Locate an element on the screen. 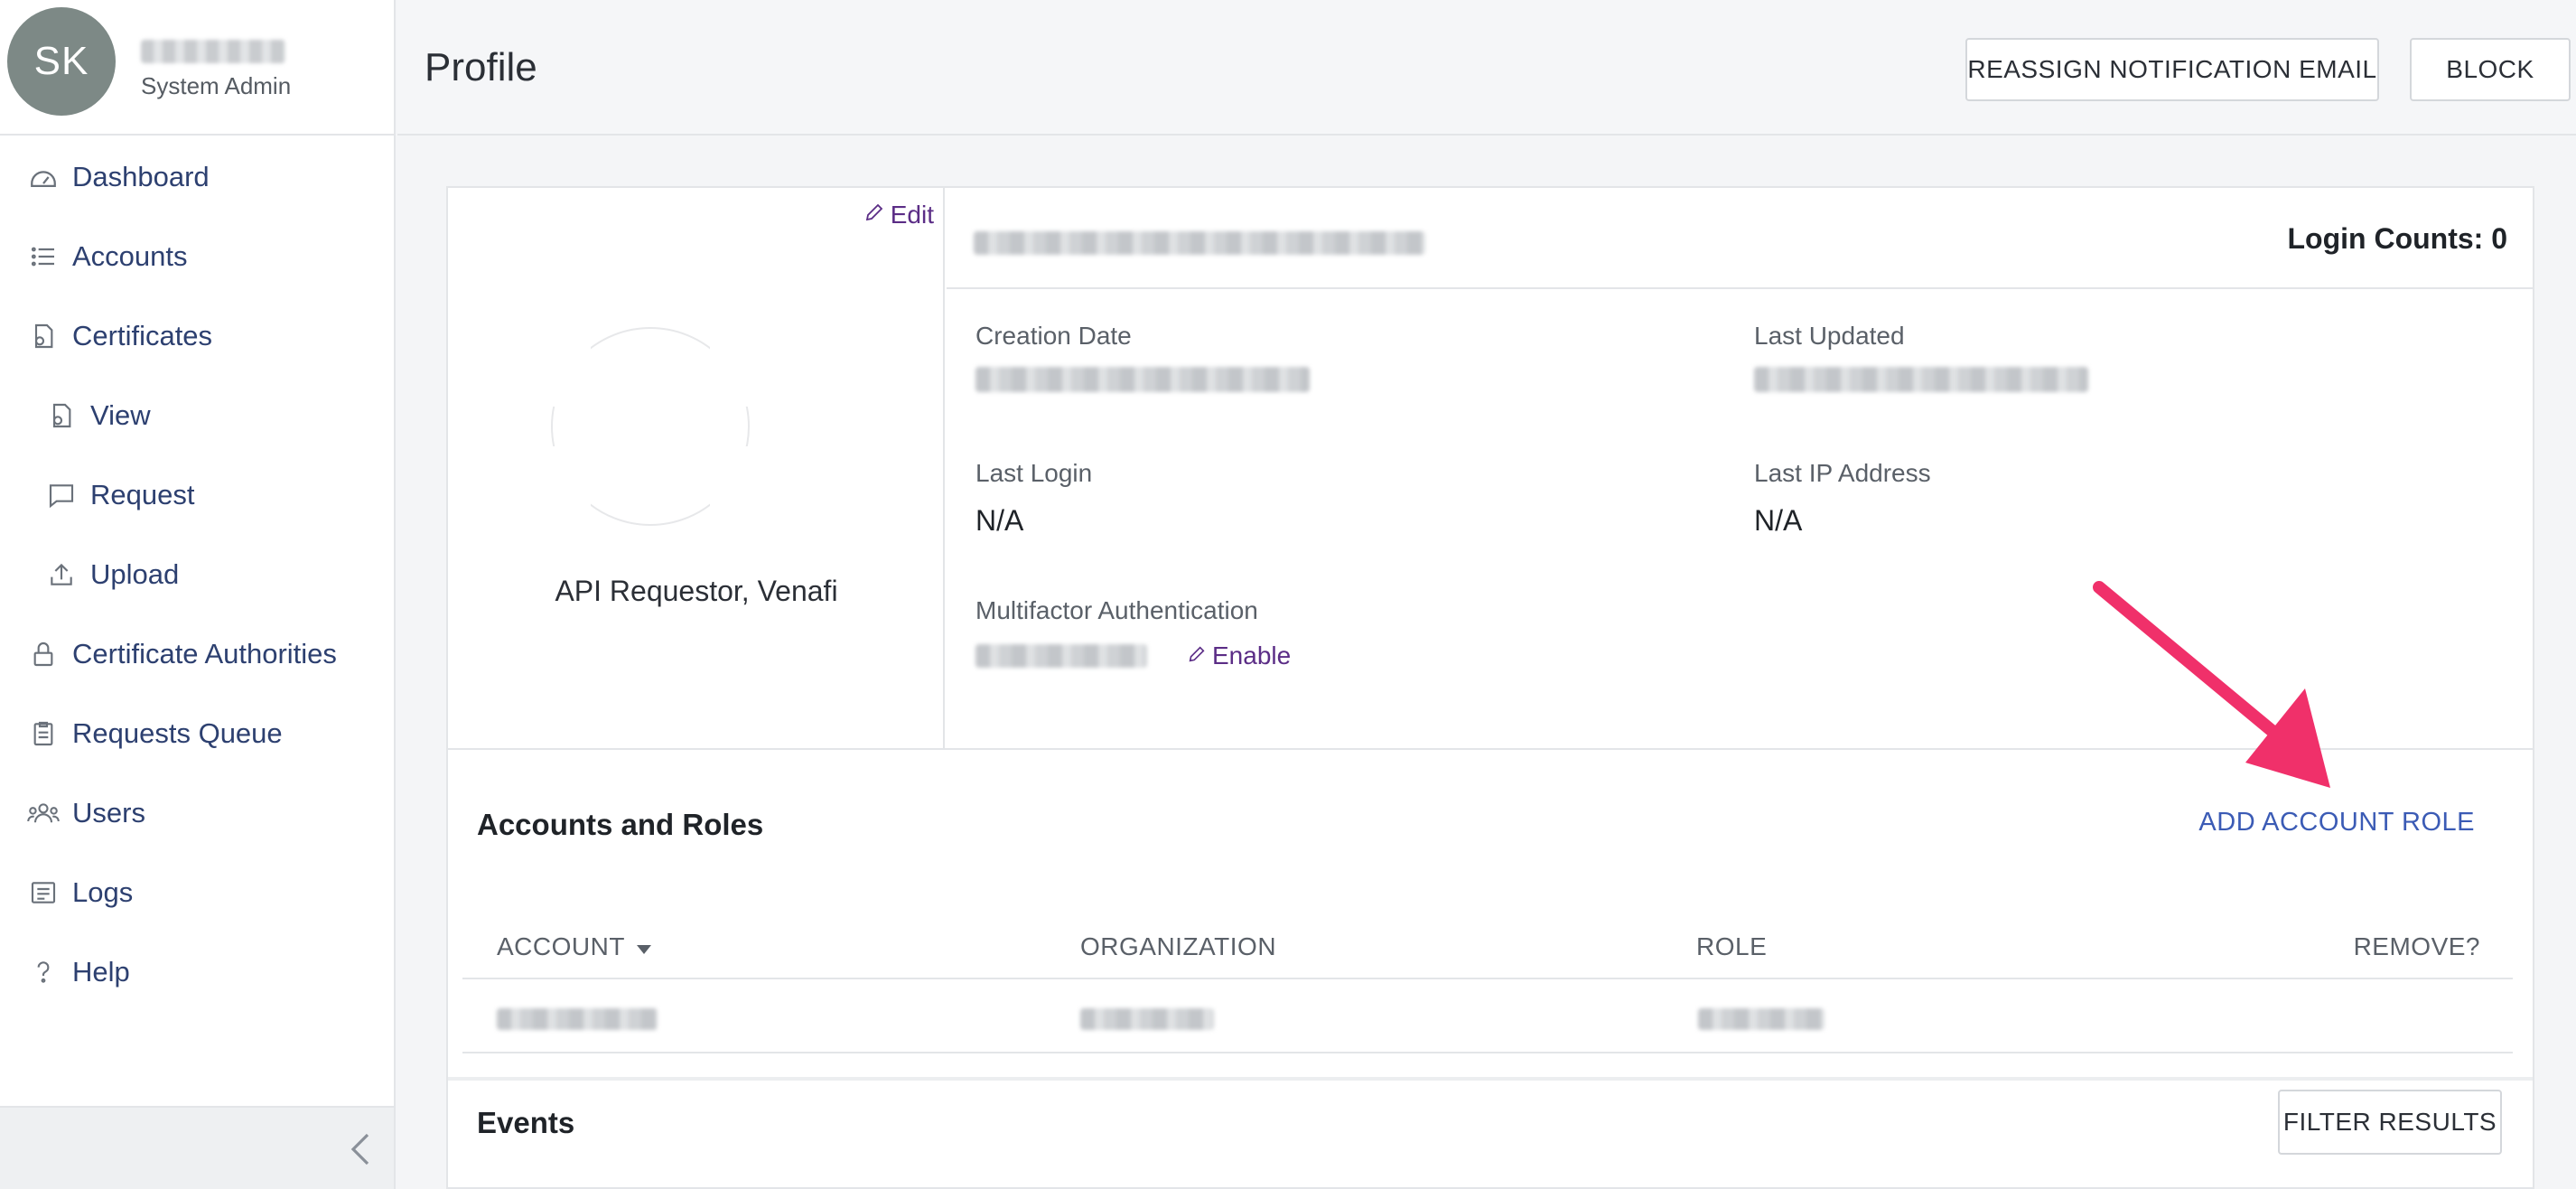 The height and width of the screenshot is (1189, 2576). sidebar-collapse-bar is located at coordinates (197, 1147).